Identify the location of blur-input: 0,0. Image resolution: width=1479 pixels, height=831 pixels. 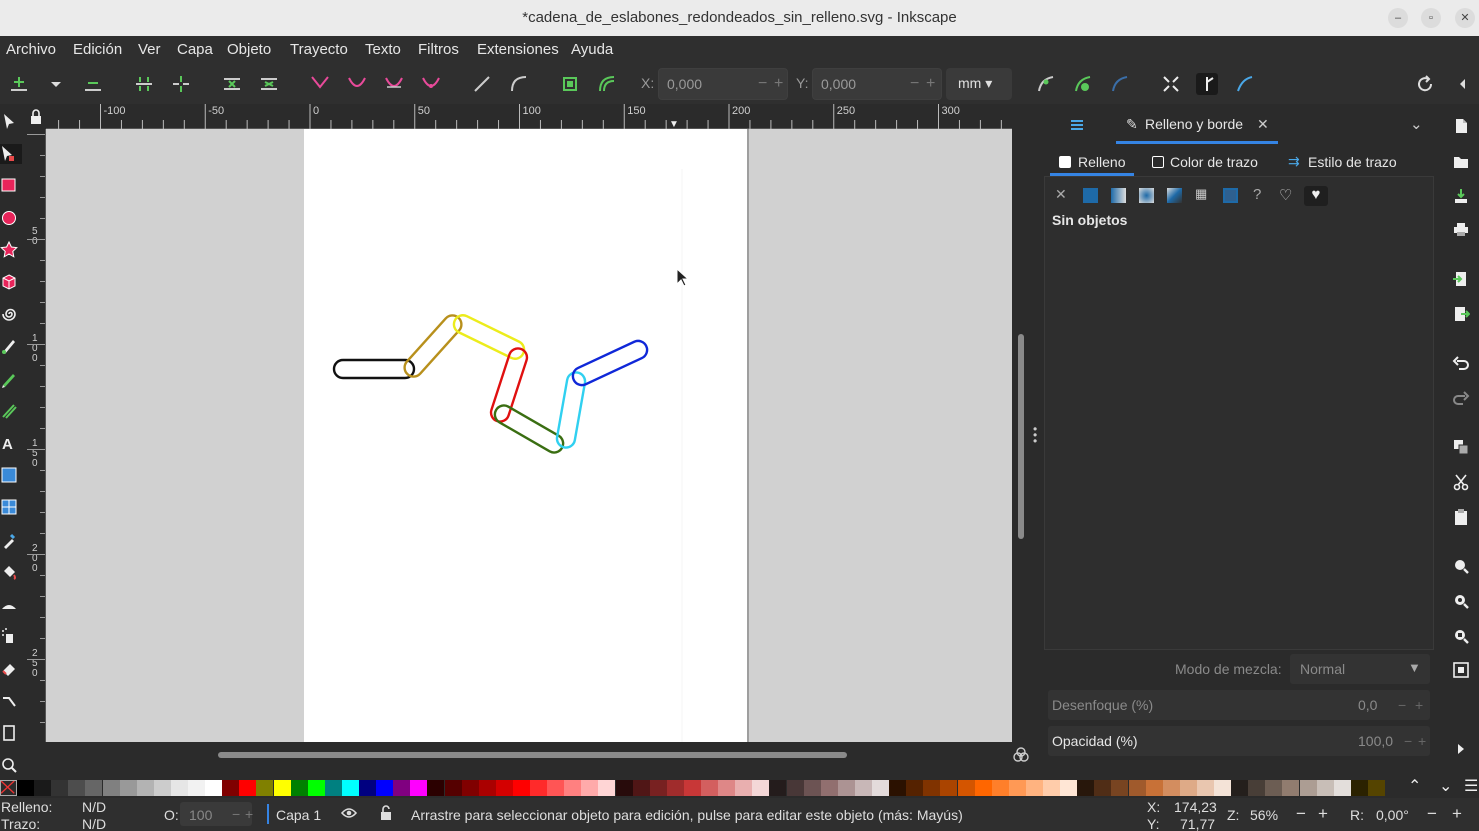
(1367, 705).